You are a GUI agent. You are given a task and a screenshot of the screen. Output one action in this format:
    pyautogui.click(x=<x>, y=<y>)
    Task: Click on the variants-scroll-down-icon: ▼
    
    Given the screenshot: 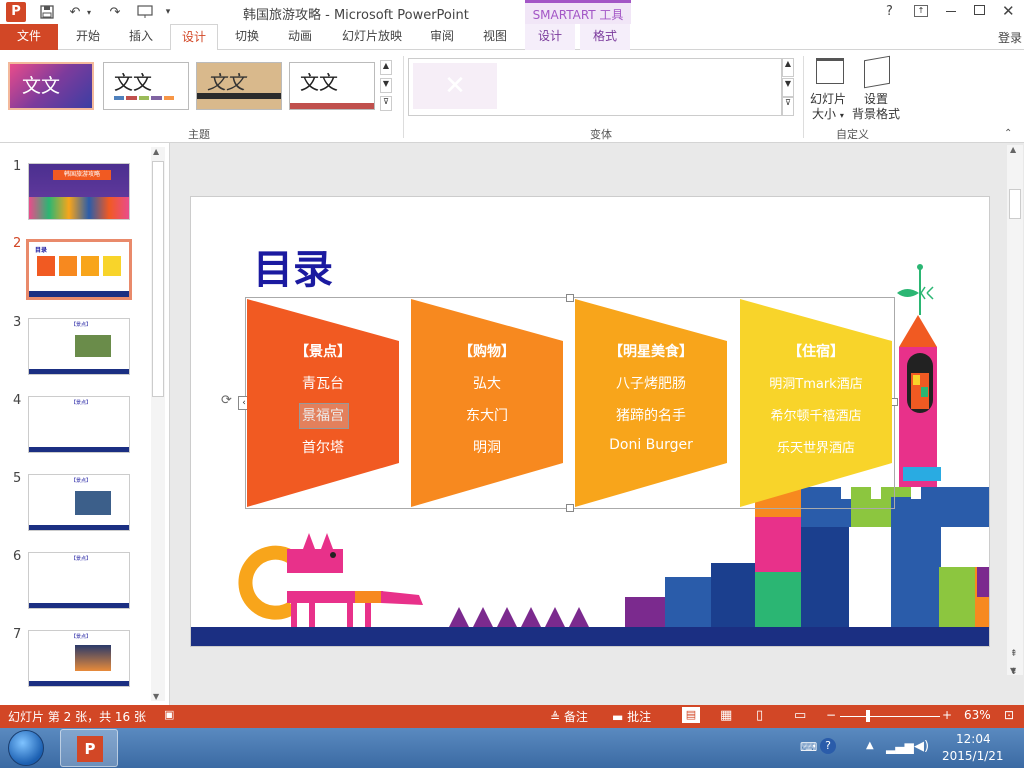 What is the action you would take?
    pyautogui.click(x=788, y=87)
    